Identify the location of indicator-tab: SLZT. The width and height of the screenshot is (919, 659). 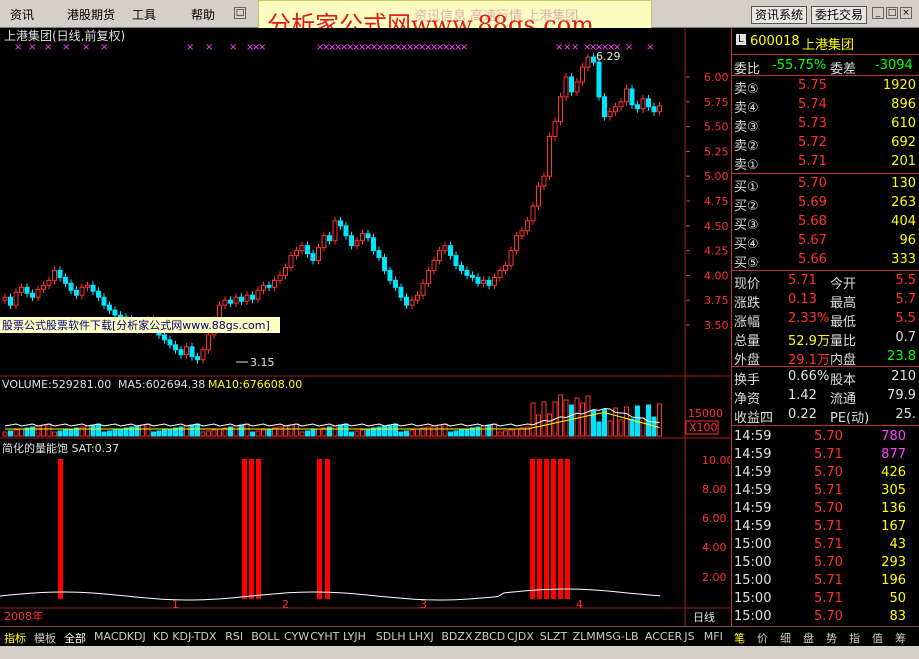
(553, 636).